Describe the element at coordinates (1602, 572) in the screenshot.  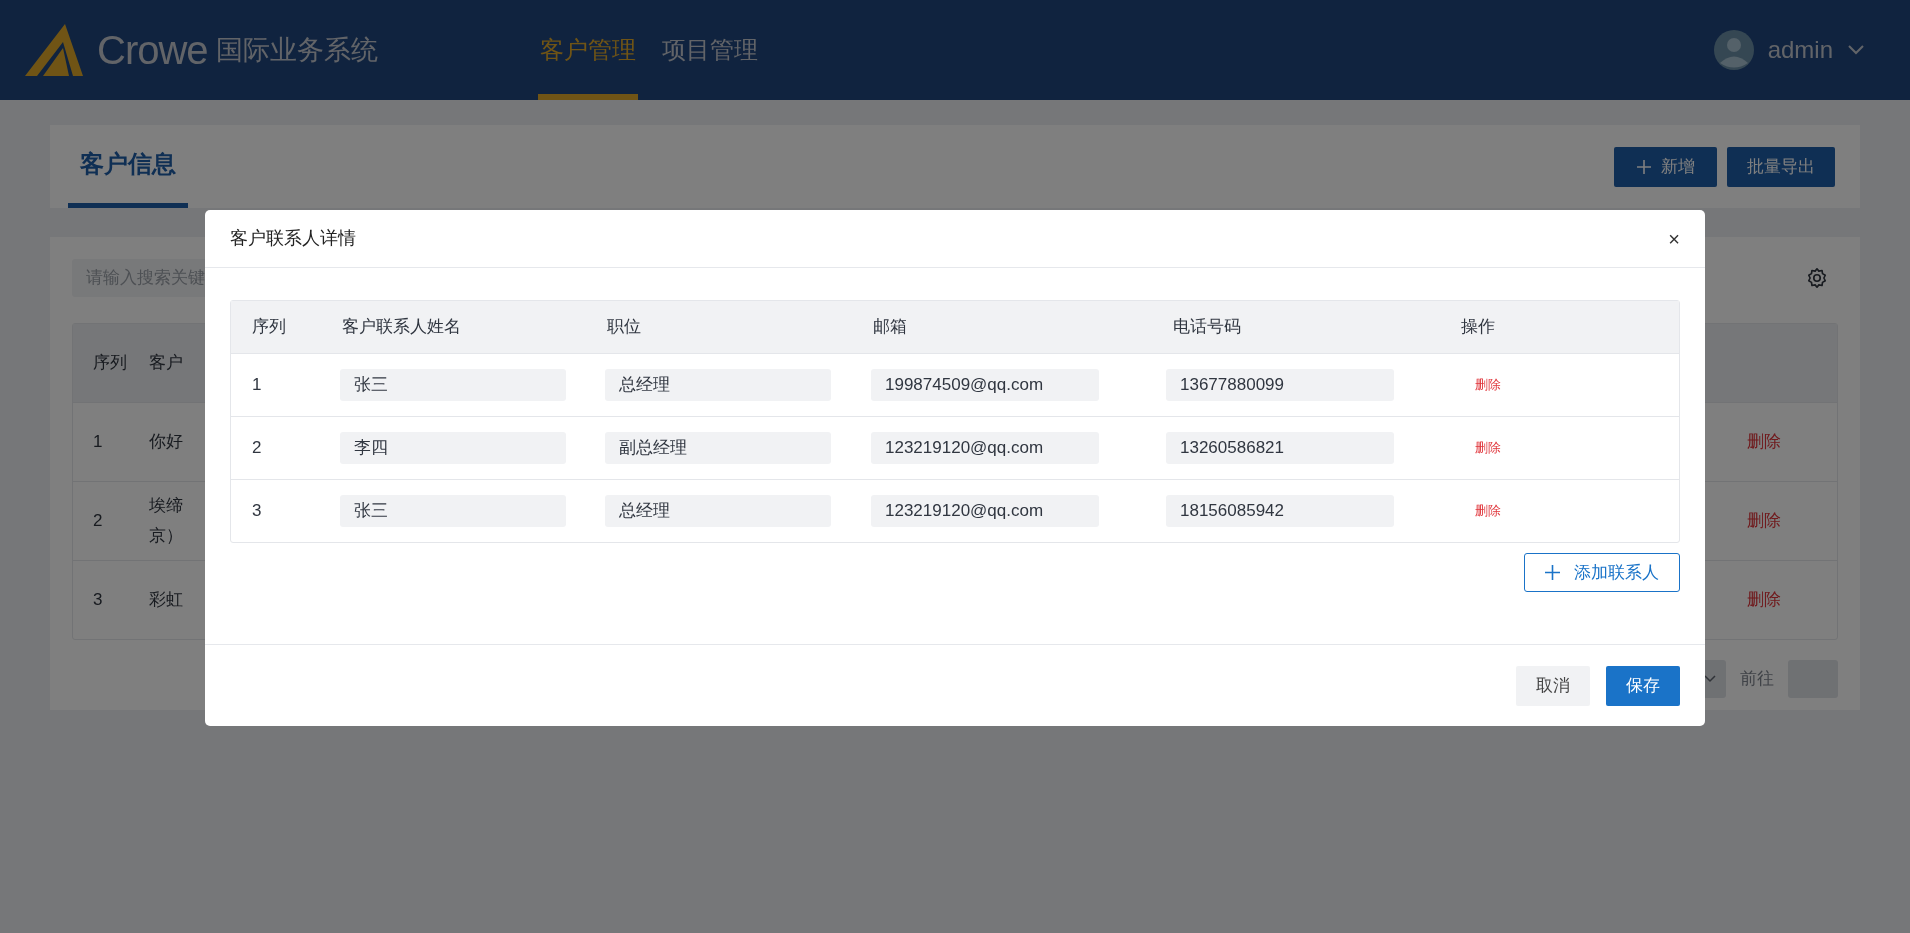
I see `add-contact-button: 添加联系人` at that location.